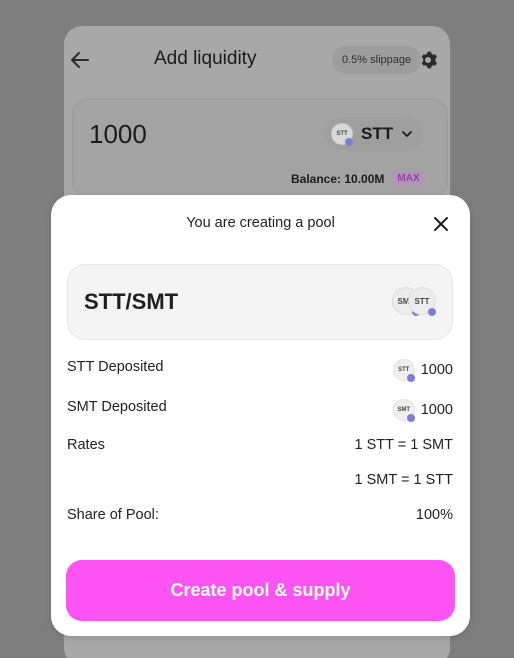 The height and width of the screenshot is (658, 514). I want to click on token-selector: STT STT, so click(374, 134).